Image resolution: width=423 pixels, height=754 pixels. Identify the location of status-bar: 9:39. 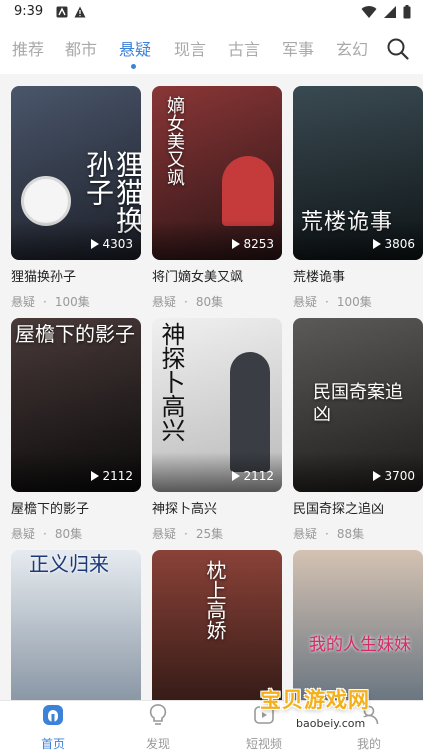
(211, 13).